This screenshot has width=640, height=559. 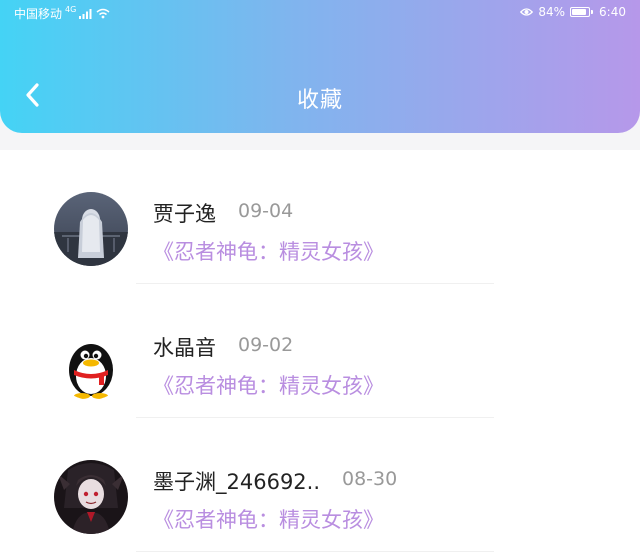 What do you see at coordinates (552, 12) in the screenshot?
I see `battery-percent: 84%` at bounding box center [552, 12].